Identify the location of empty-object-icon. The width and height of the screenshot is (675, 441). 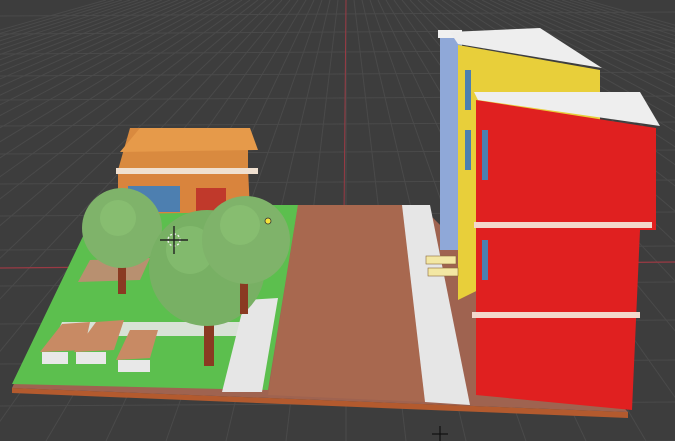
(440, 433).